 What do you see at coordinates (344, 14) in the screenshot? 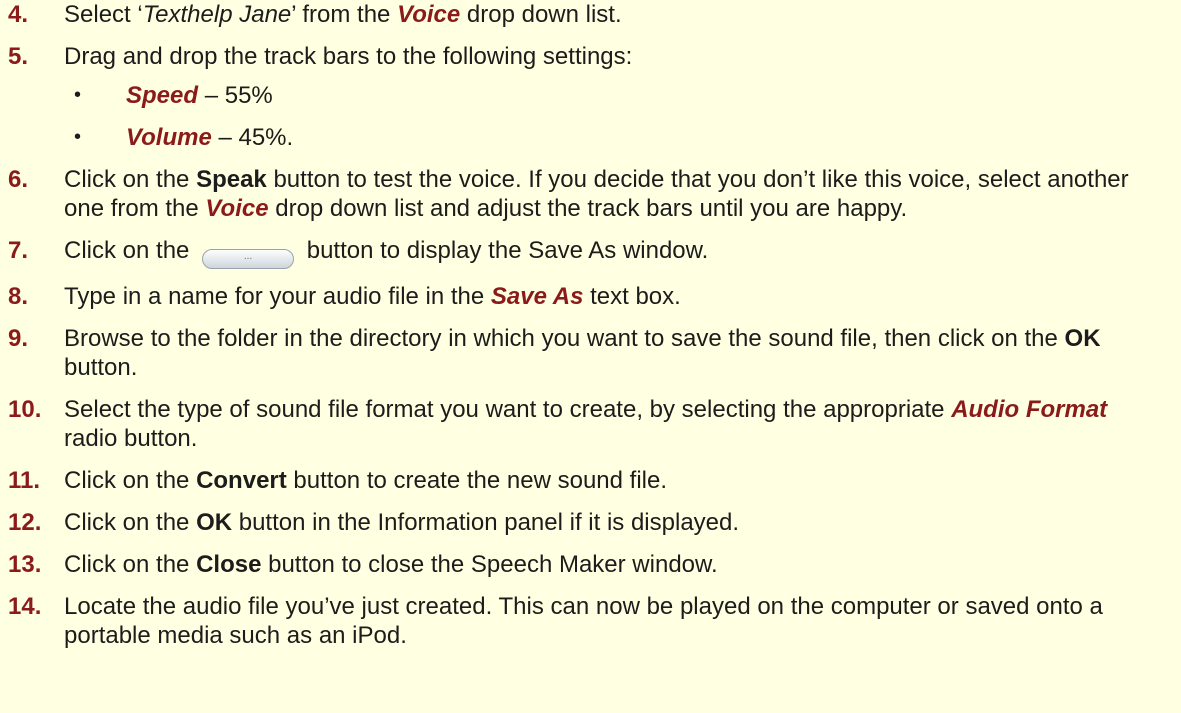
I see `step-text-part: ’ from the` at bounding box center [344, 14].